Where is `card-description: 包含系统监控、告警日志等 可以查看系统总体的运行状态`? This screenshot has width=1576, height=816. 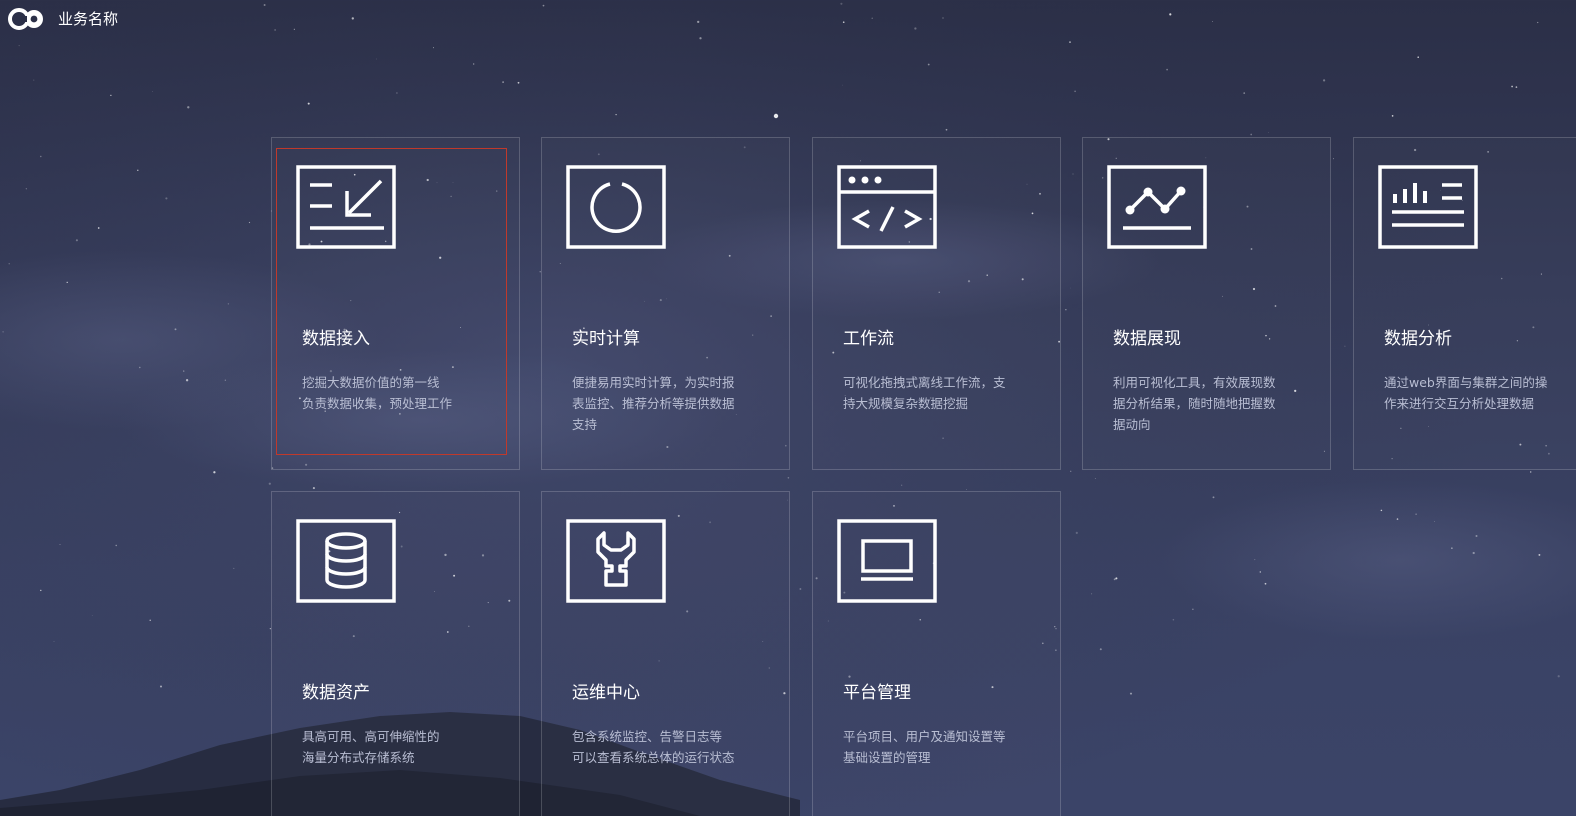
card-description: 包含系统监控、告警日志等 可以查看系统总体的运行状态 is located at coordinates (653, 747).